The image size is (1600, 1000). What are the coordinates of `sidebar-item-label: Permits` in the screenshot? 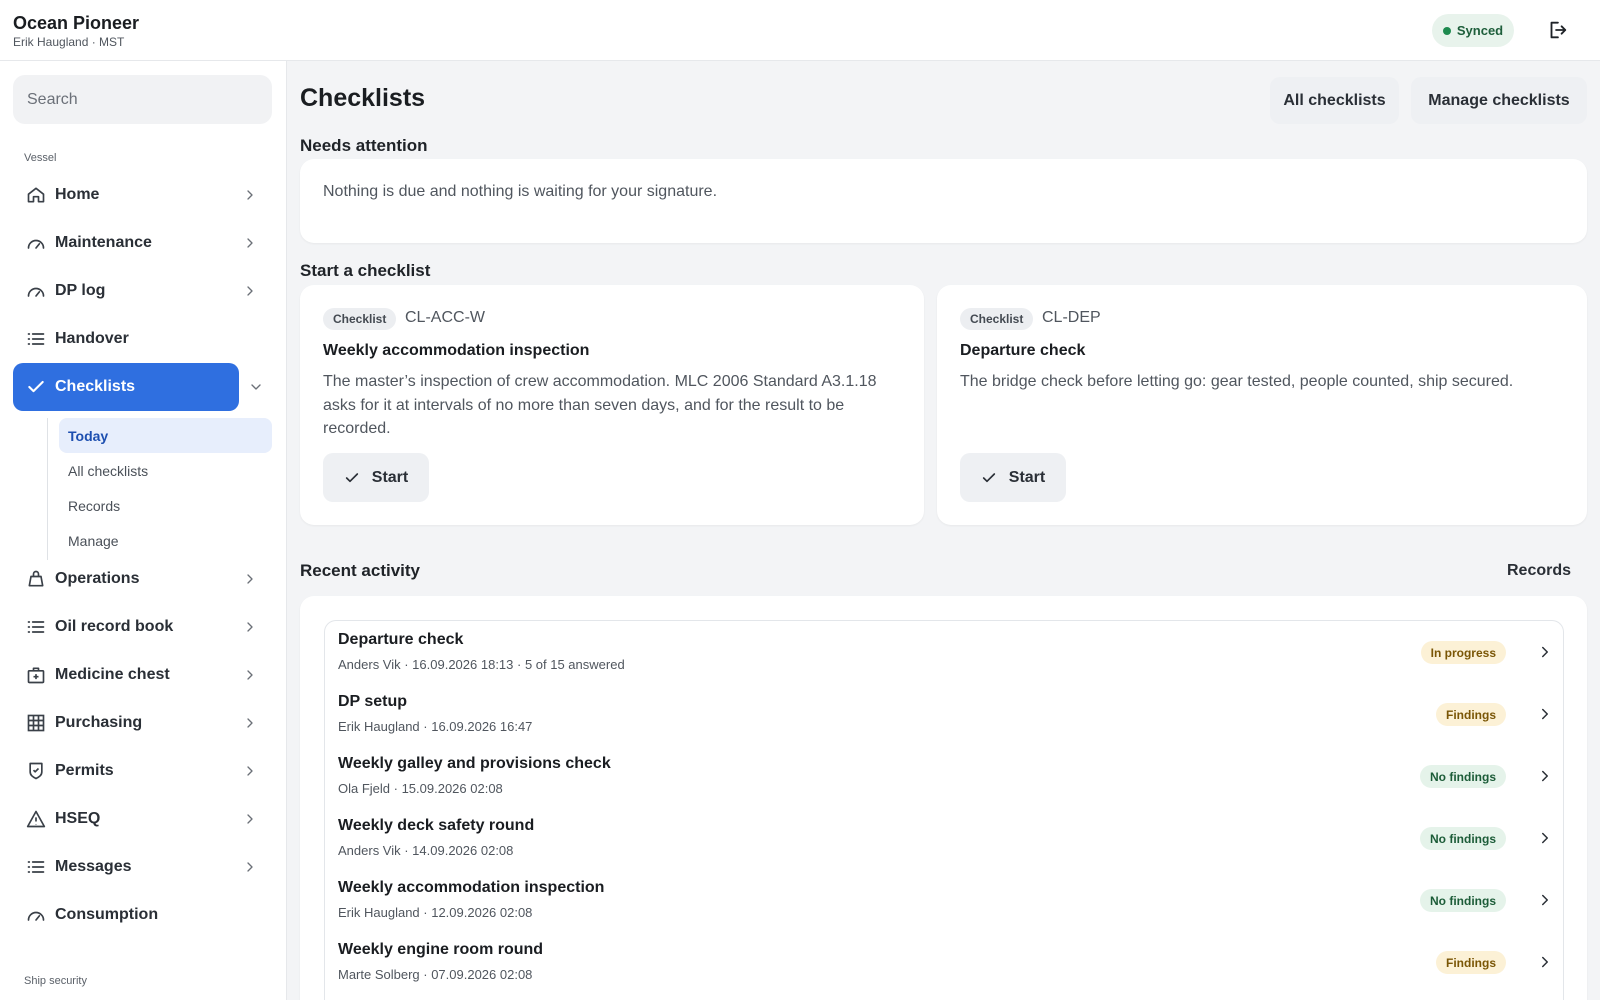 It's located at (84, 770).